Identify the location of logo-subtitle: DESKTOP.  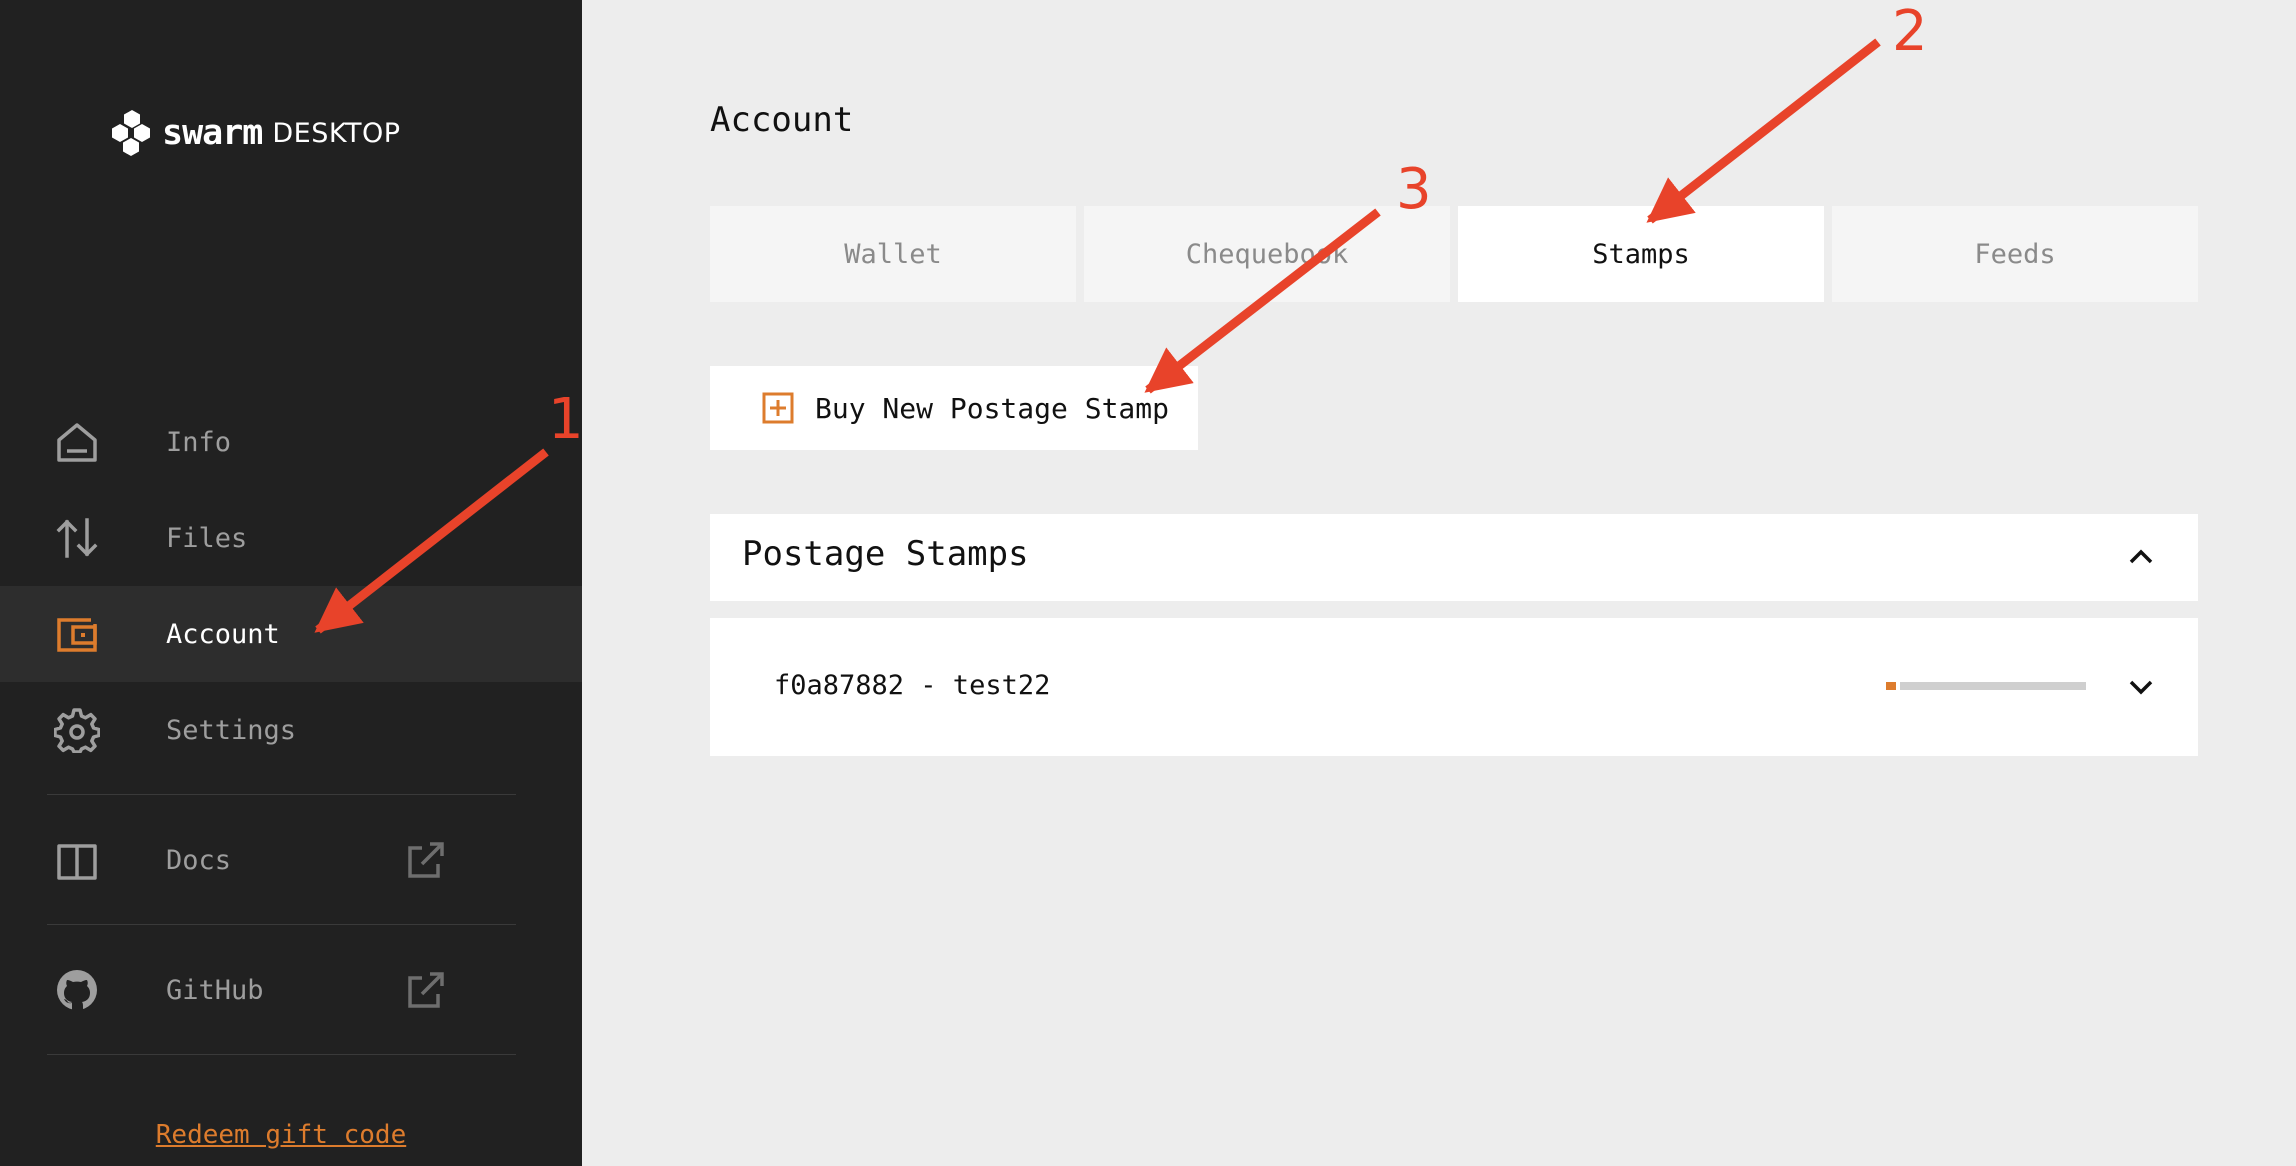
(336, 133).